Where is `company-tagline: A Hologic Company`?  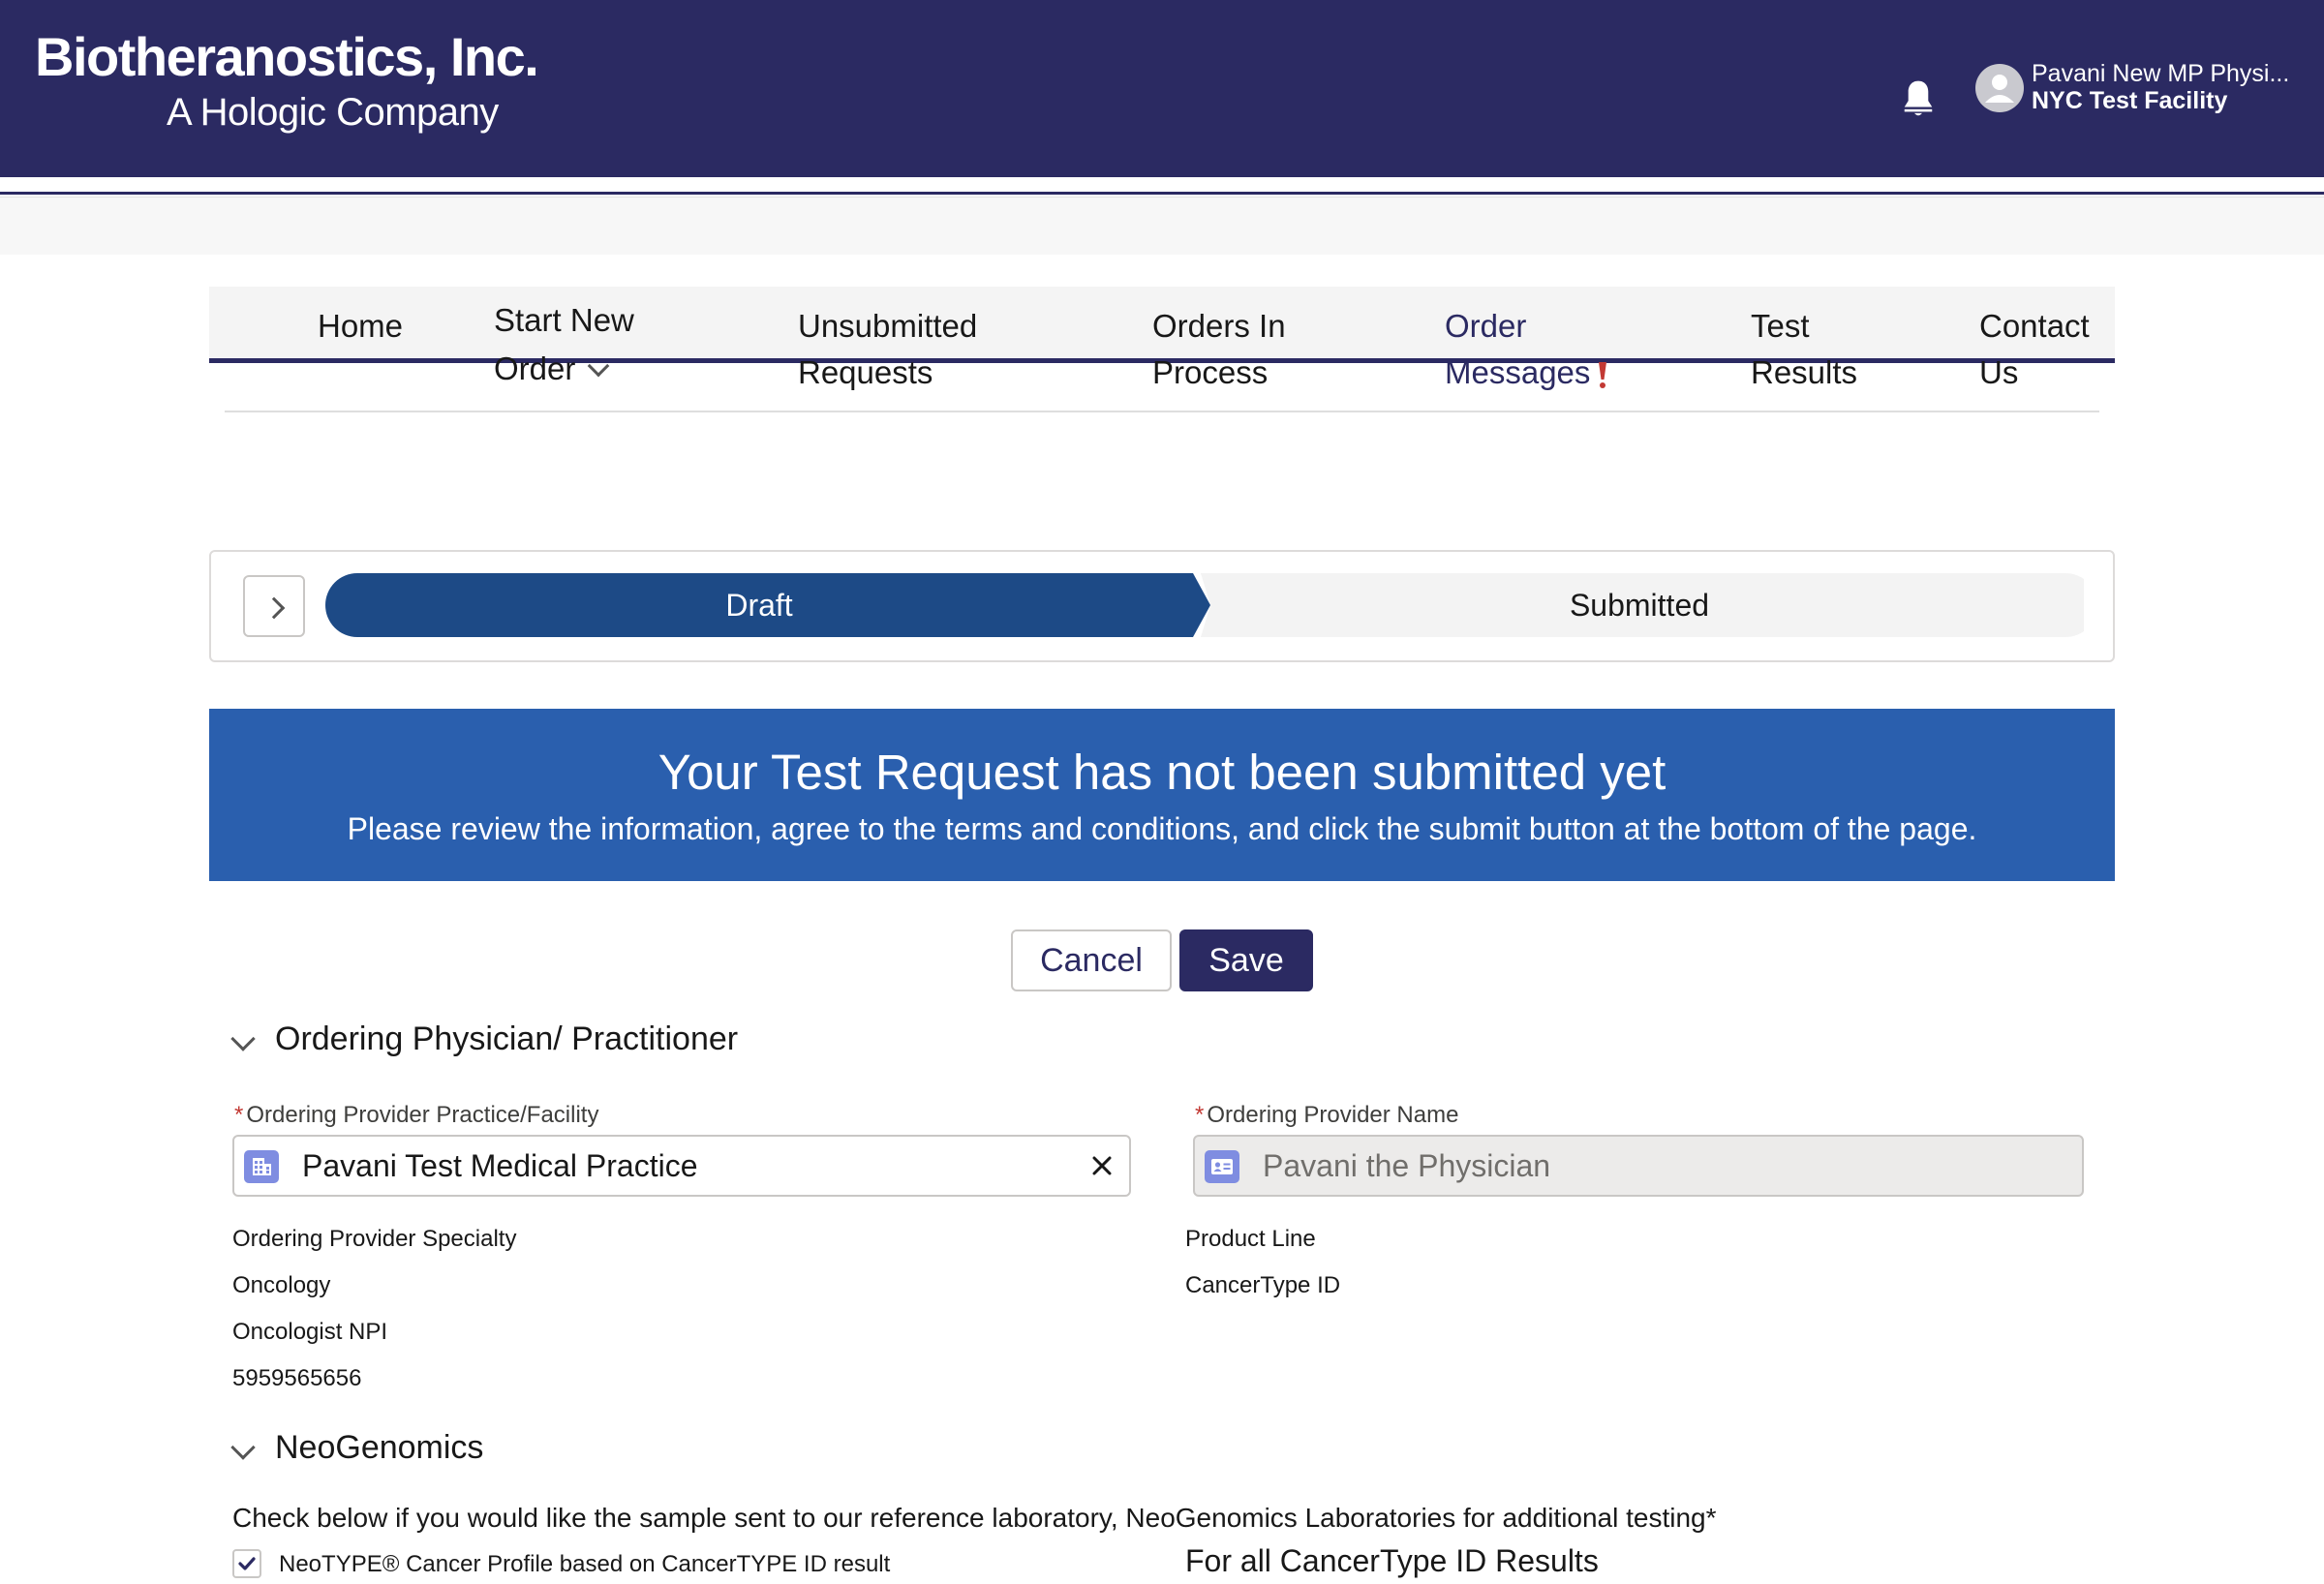
company-tagline: A Hologic Company is located at coordinates (333, 113).